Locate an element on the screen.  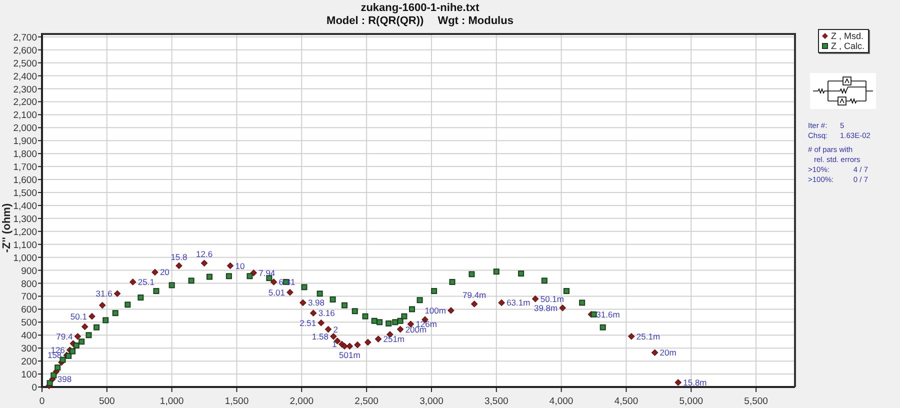
model-label: Model : R(QR(QR)) is located at coordinates (375, 21).